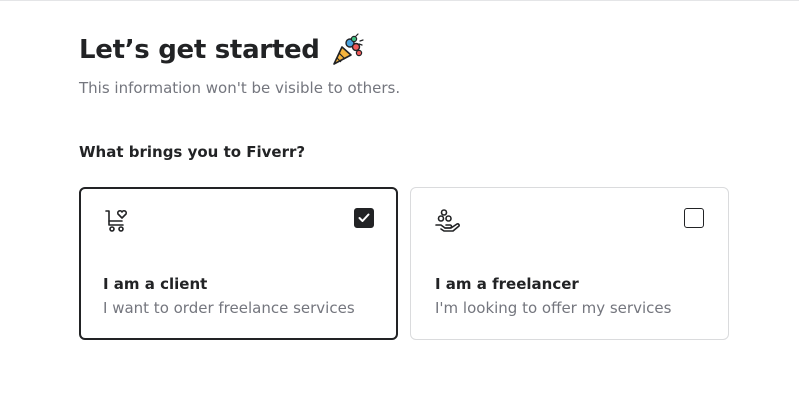 This screenshot has height=416, width=799. What do you see at coordinates (553, 308) in the screenshot?
I see `option-description: I'm looking to offer my services` at bounding box center [553, 308].